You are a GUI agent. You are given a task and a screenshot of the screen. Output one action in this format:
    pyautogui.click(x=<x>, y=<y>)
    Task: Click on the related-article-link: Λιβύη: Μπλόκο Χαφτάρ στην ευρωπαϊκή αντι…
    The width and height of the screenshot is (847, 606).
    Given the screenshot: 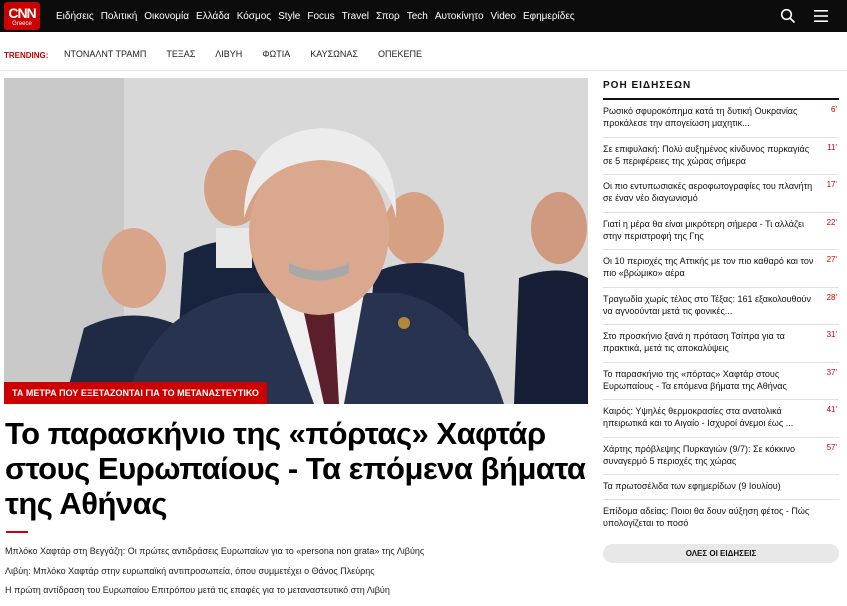 What is the action you would take?
    pyautogui.click(x=297, y=575)
    